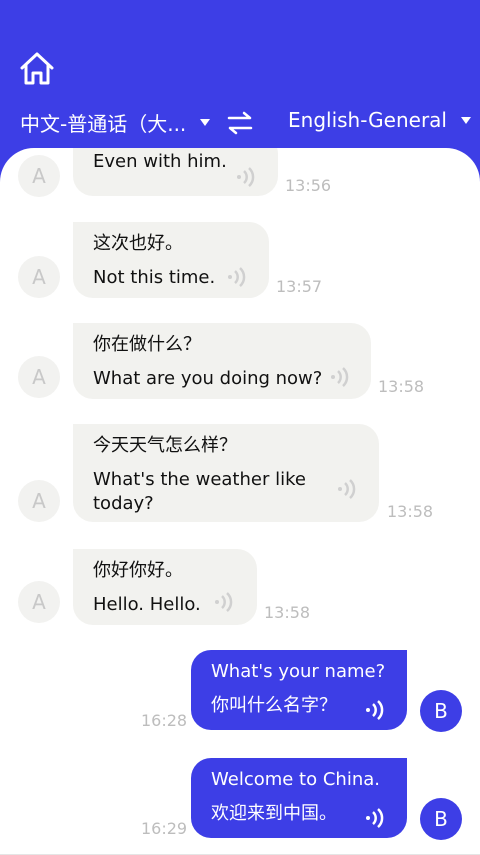 The height and width of the screenshot is (855, 480). What do you see at coordinates (274, 813) in the screenshot?
I see `message-translation: 欢迎来到中国。` at bounding box center [274, 813].